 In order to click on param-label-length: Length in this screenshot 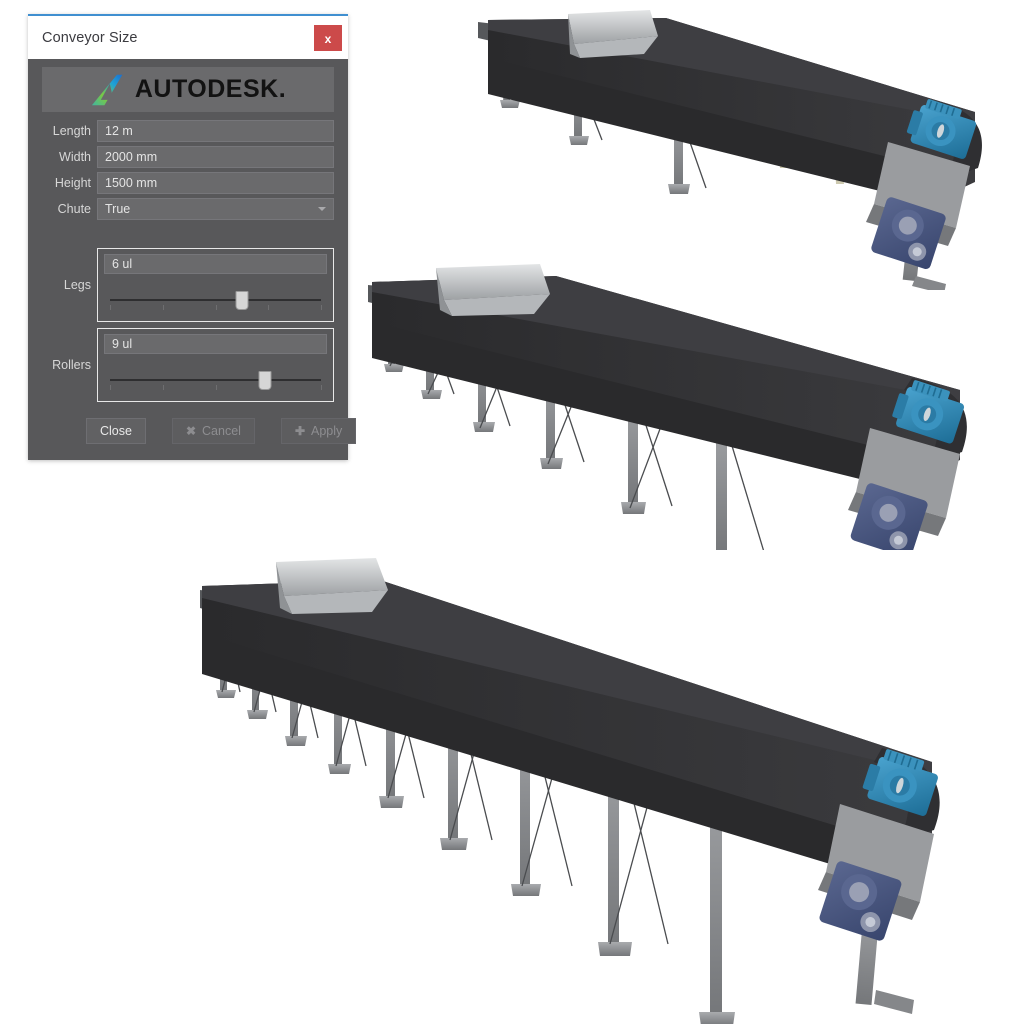, I will do `click(71, 131)`.